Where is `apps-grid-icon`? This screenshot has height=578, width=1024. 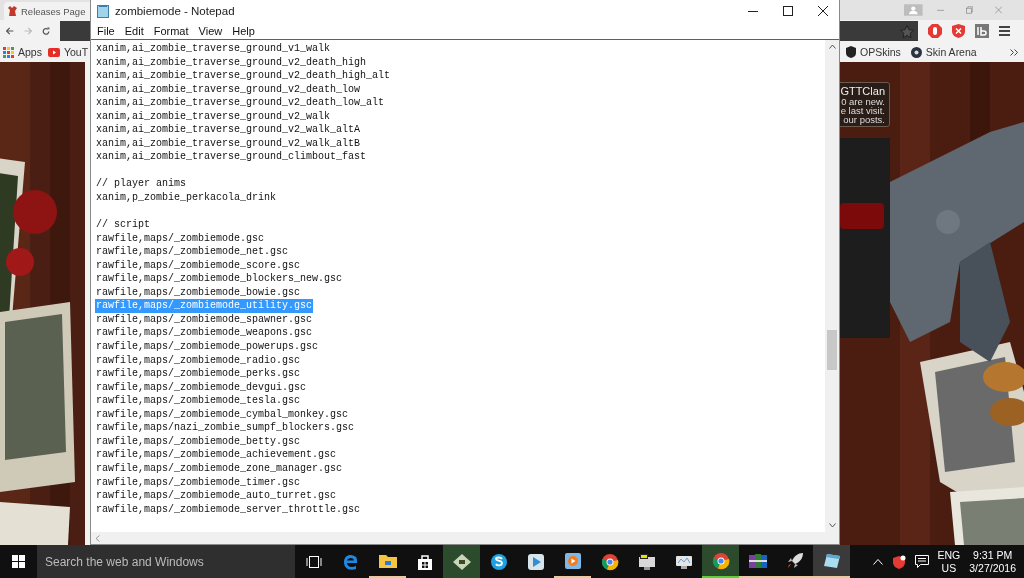
apps-grid-icon is located at coordinates (8, 52).